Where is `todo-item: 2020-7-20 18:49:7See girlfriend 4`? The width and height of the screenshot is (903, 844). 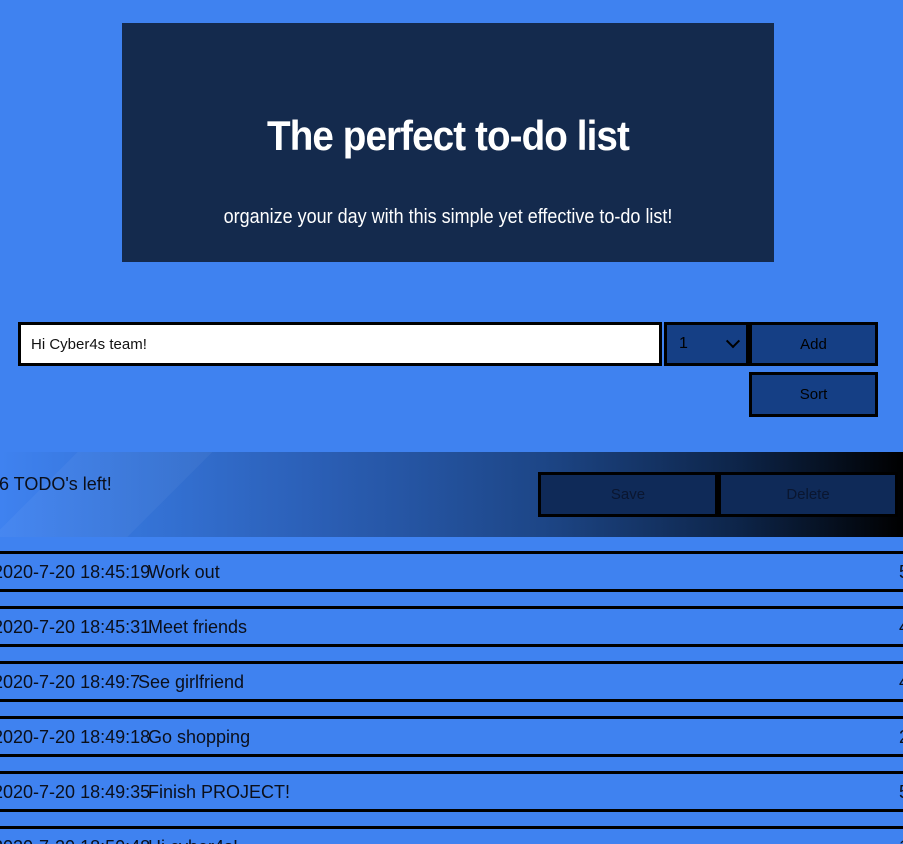 todo-item: 2020-7-20 18:49:7See girlfriend 4 is located at coordinates (451, 681).